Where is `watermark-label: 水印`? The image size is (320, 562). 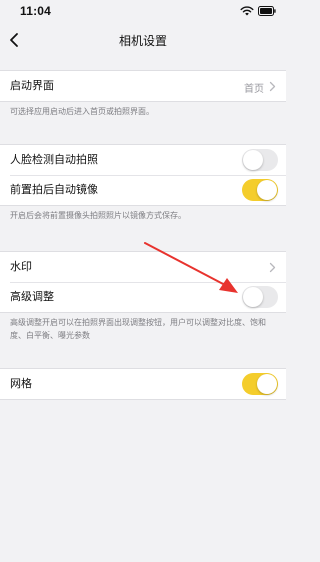 watermark-label: 水印 is located at coordinates (21, 266).